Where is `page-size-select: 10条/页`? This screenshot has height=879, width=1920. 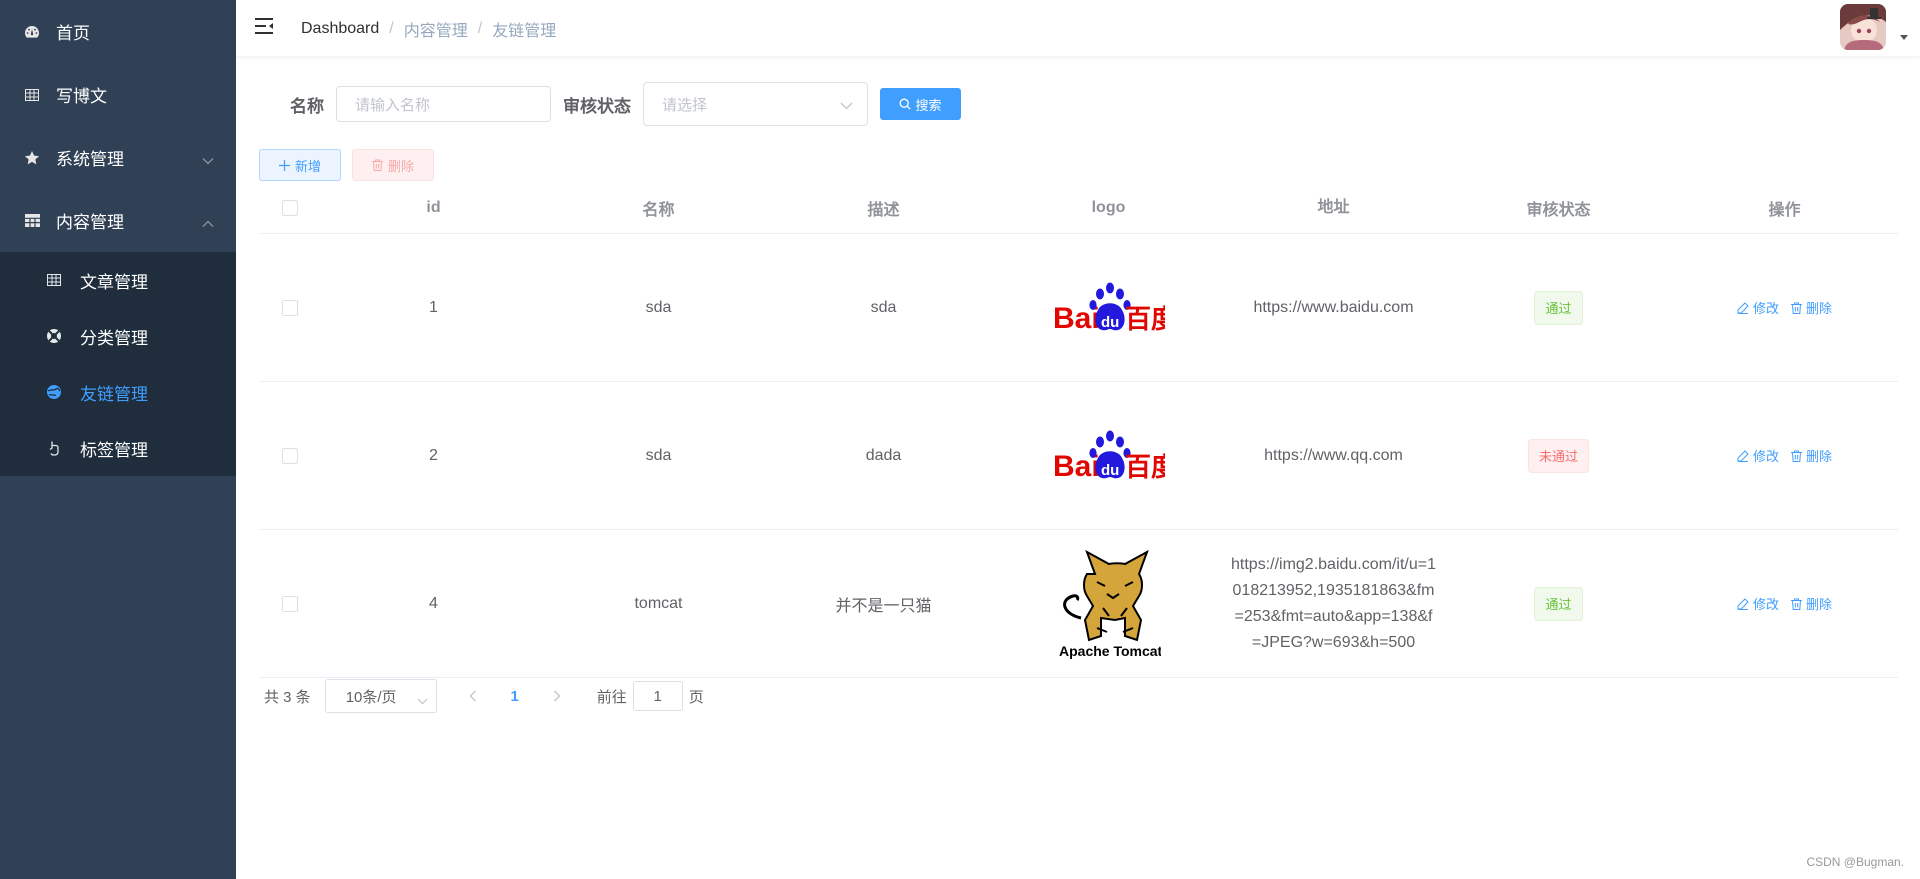 page-size-select: 10条/页 is located at coordinates (380, 696).